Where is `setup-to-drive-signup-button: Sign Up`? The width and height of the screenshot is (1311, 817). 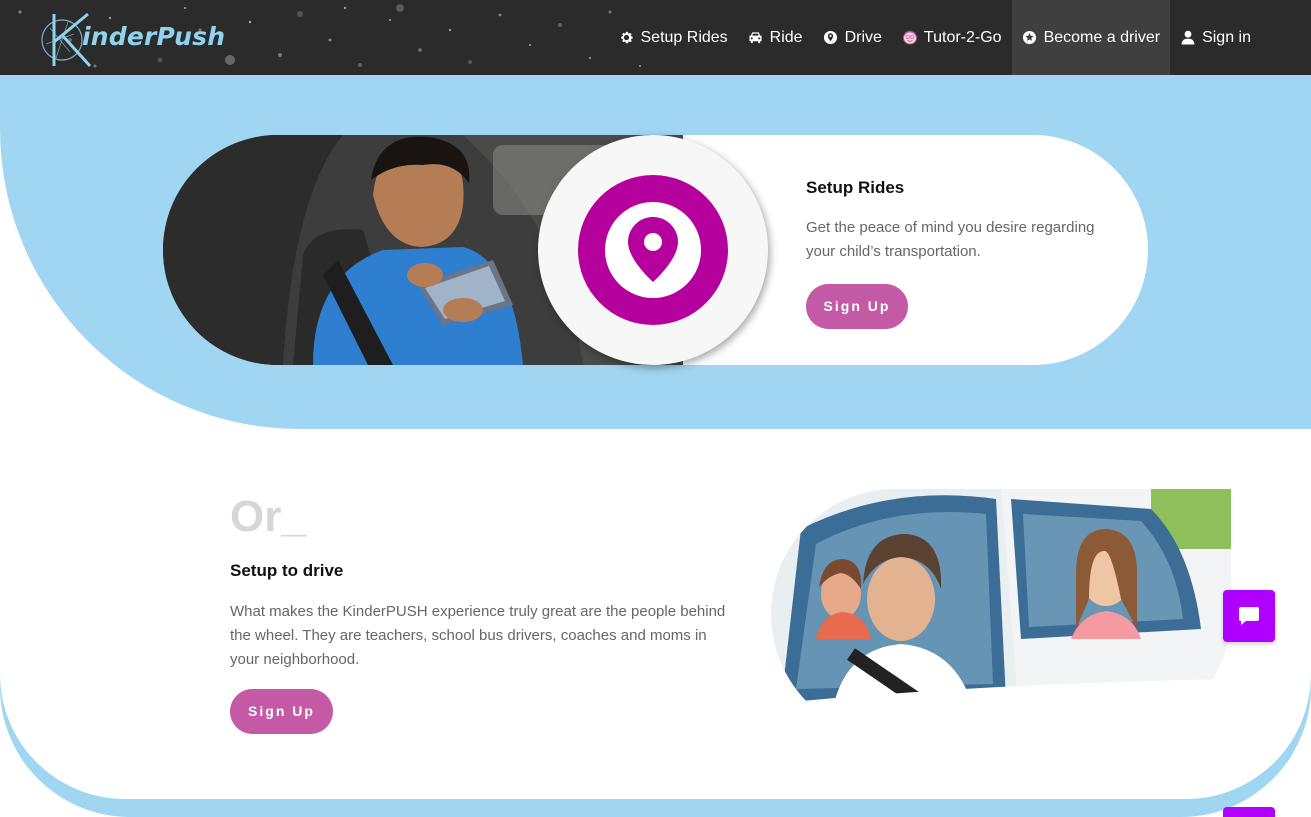 setup-to-drive-signup-button: Sign Up is located at coordinates (281, 711).